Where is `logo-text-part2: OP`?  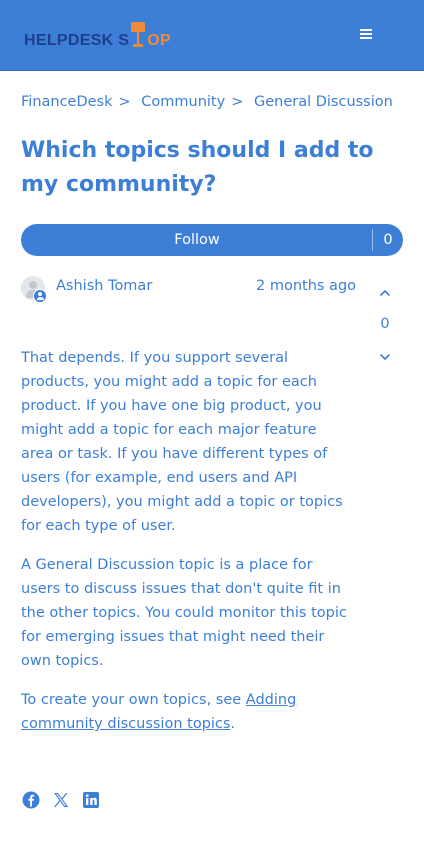
logo-text-part2: OP is located at coordinates (159, 40).